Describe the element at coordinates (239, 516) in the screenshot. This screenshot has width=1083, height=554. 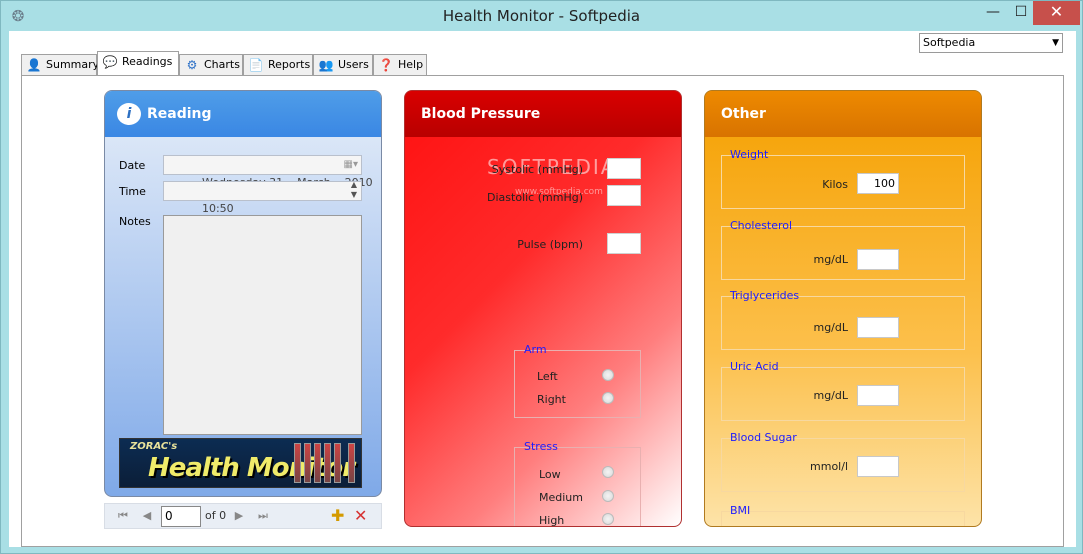
I see `next-record-icon: ▶` at that location.